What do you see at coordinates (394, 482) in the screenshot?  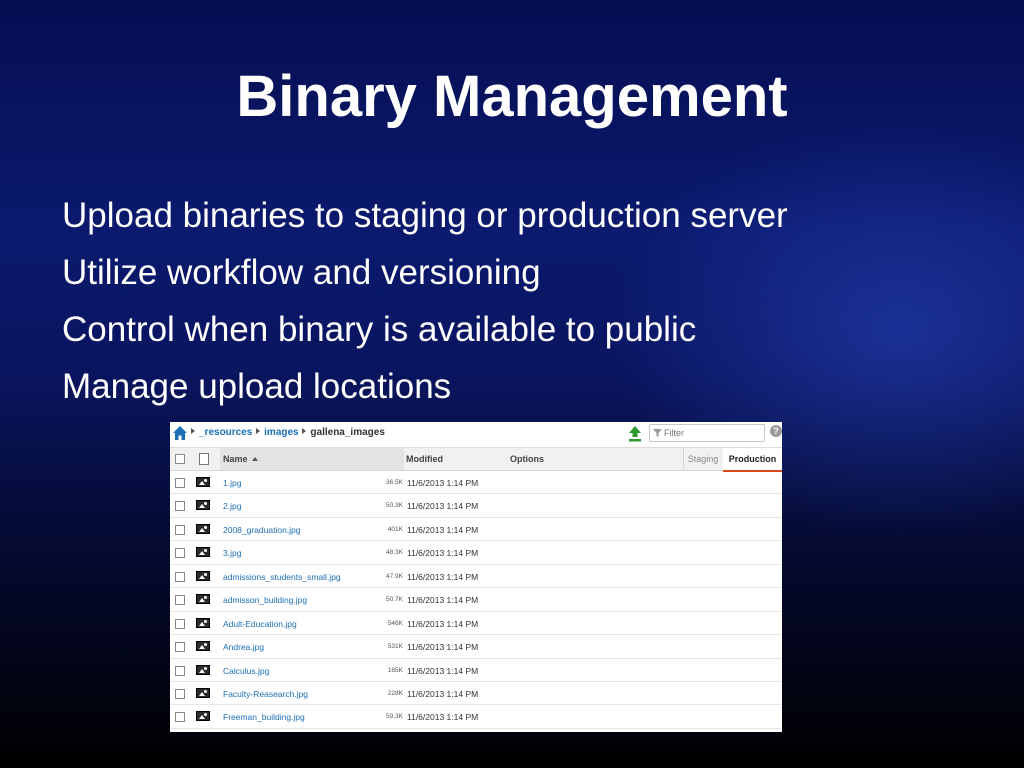 I see `file-size: 36.5K` at bounding box center [394, 482].